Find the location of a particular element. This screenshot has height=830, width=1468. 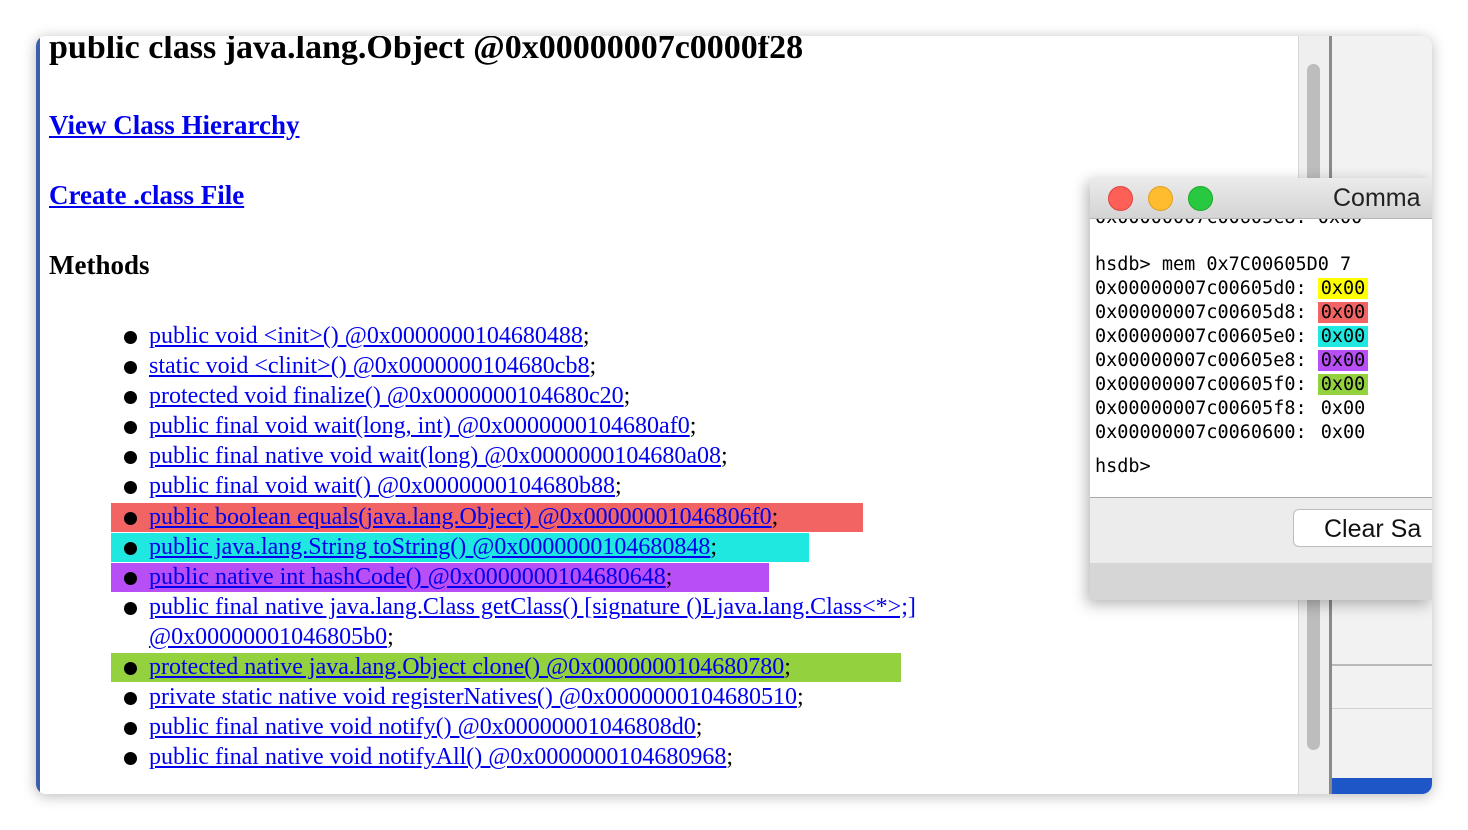

memory-row: 0x00000007c00605e0: 0x00 is located at coordinates (1232, 337).